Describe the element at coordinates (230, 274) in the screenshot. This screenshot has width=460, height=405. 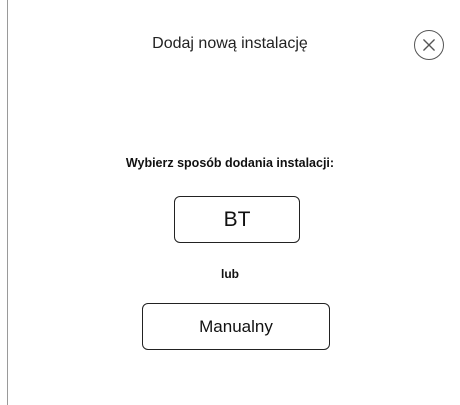
I see `or-separator: lub` at that location.